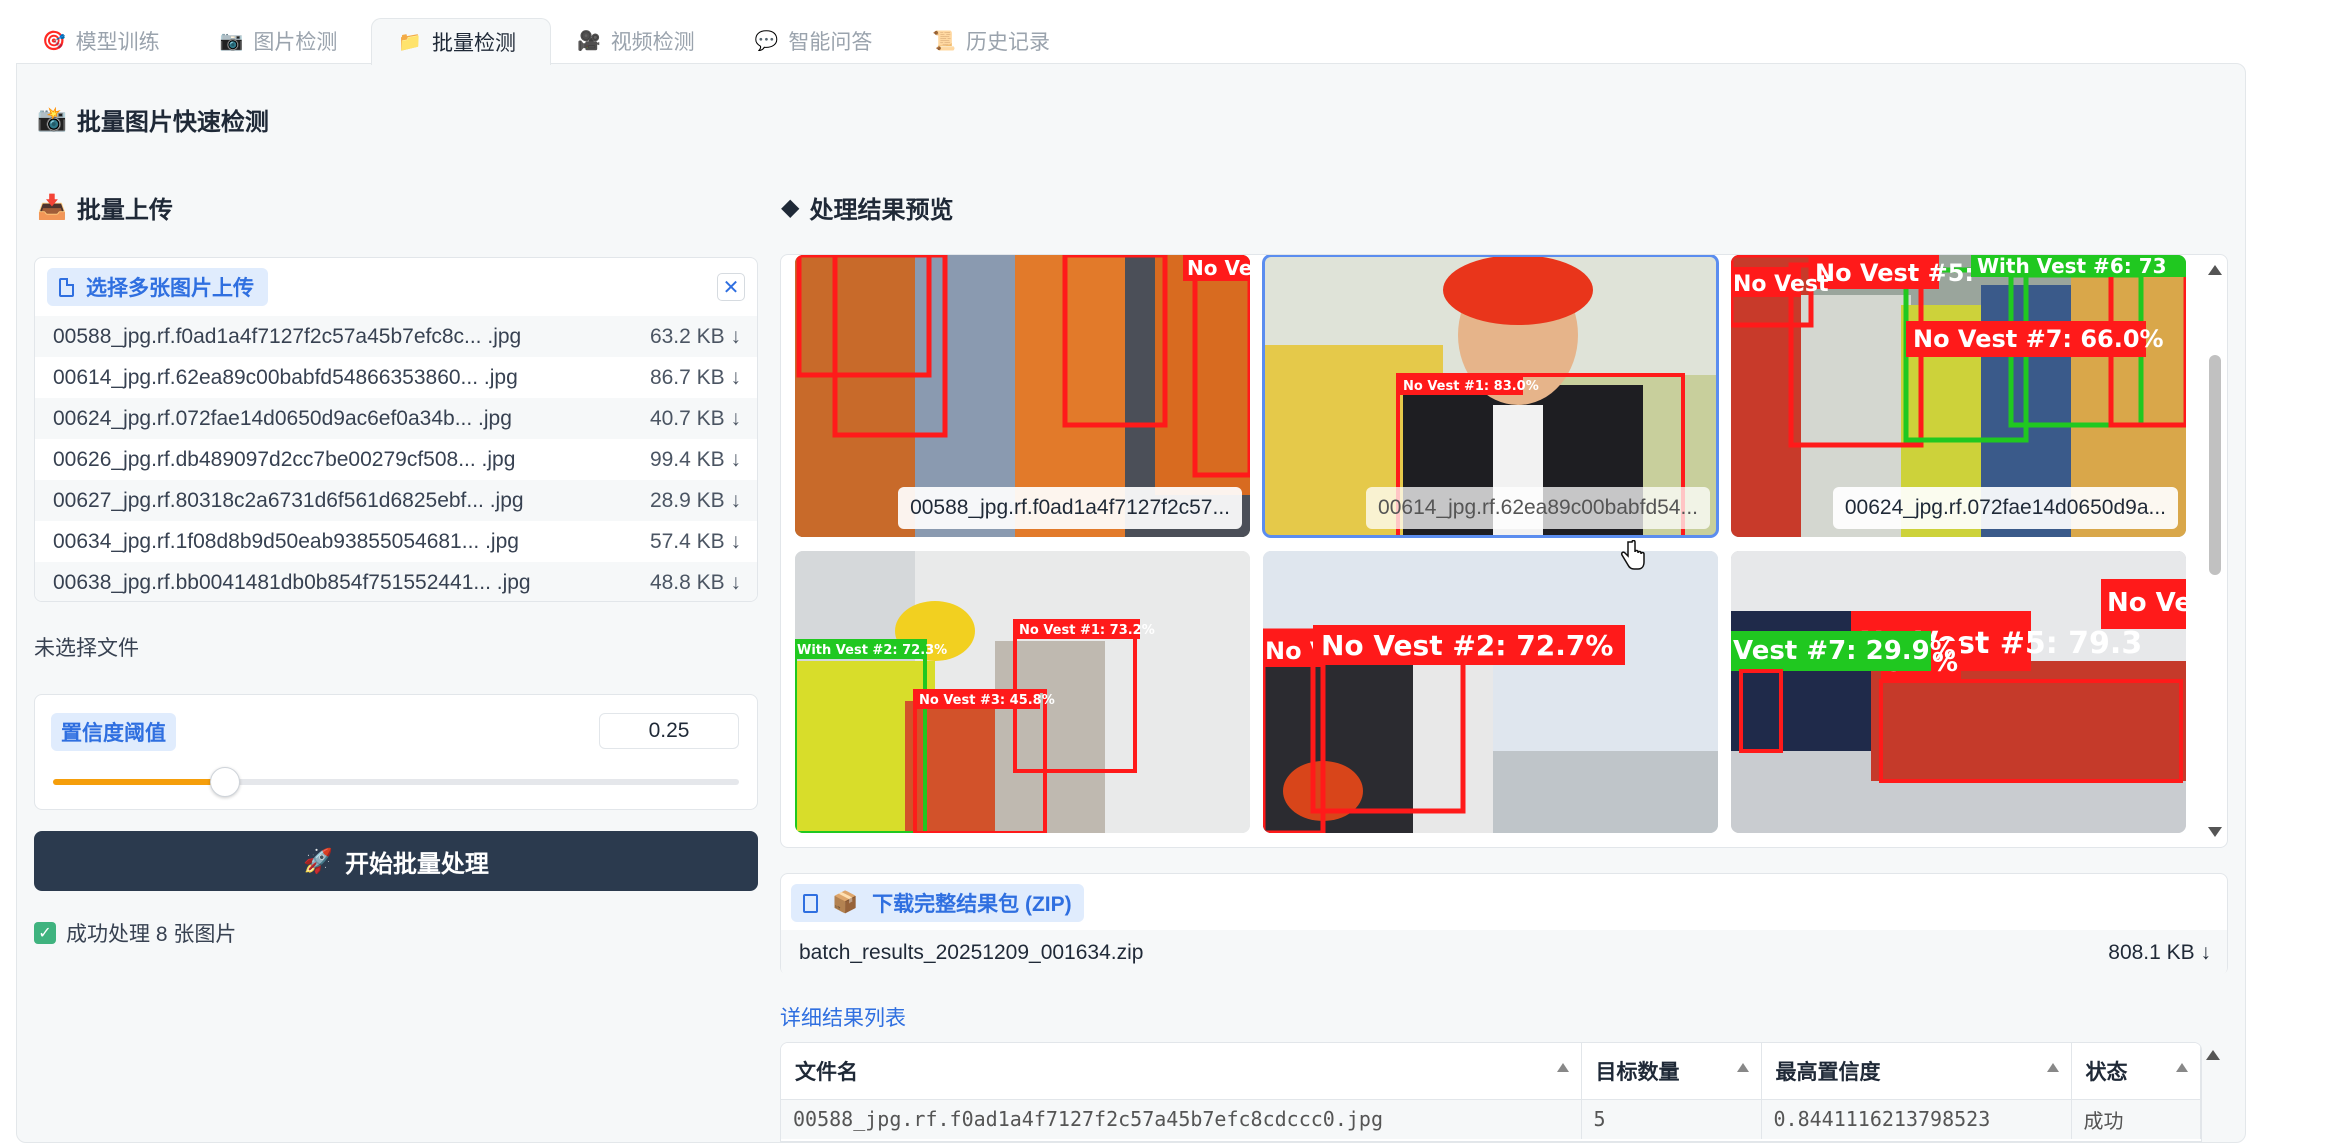  Describe the element at coordinates (2136, 1071) in the screenshot. I see `column-header-status: 状态` at that location.